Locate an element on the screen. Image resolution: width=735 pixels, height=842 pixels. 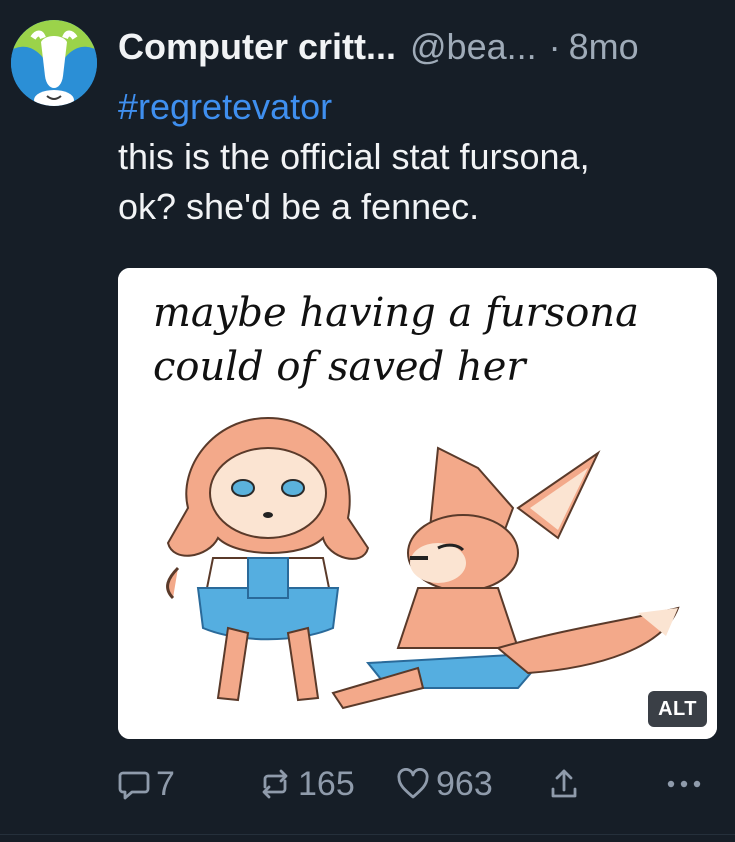
speech-bubble-icon is located at coordinates (134, 784).